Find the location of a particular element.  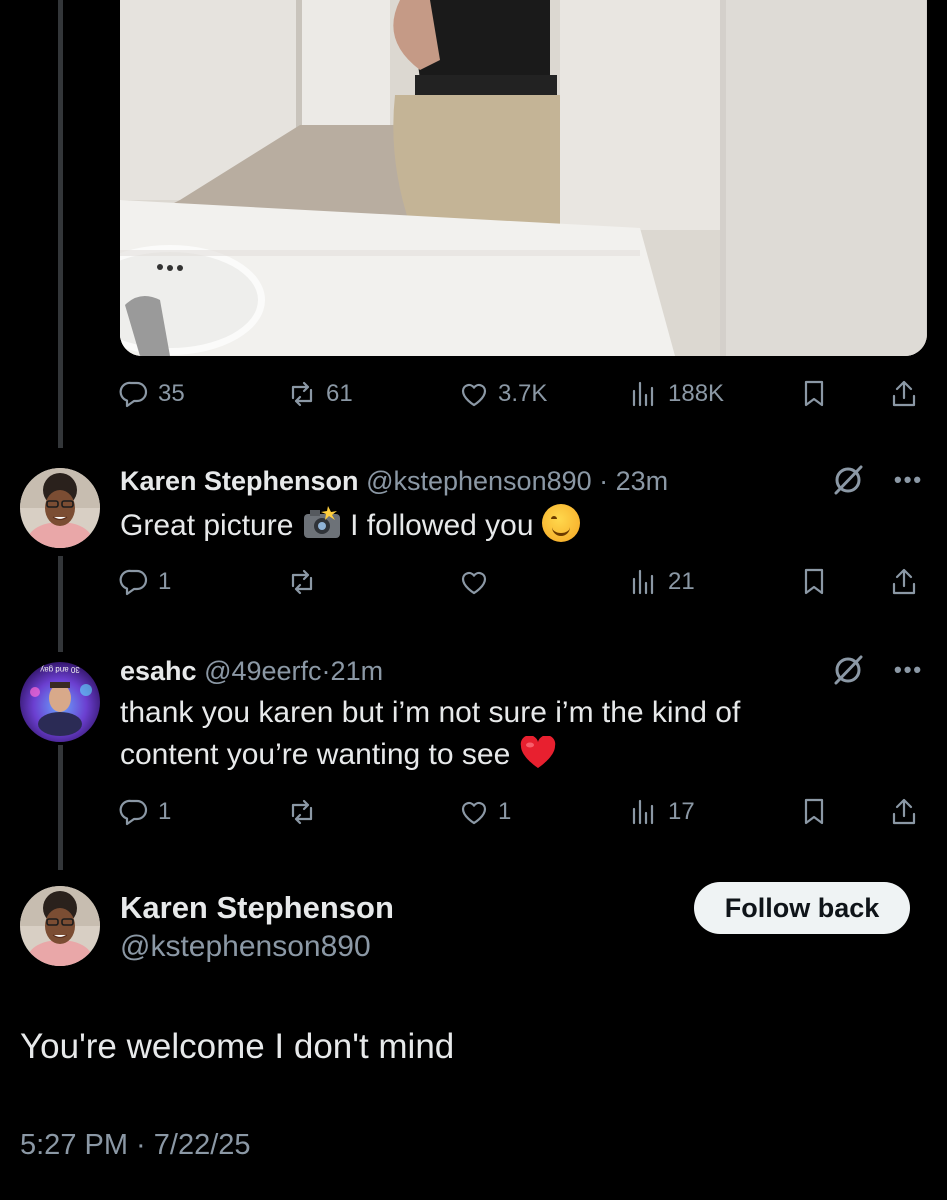

like-button is located at coordinates (474, 582).